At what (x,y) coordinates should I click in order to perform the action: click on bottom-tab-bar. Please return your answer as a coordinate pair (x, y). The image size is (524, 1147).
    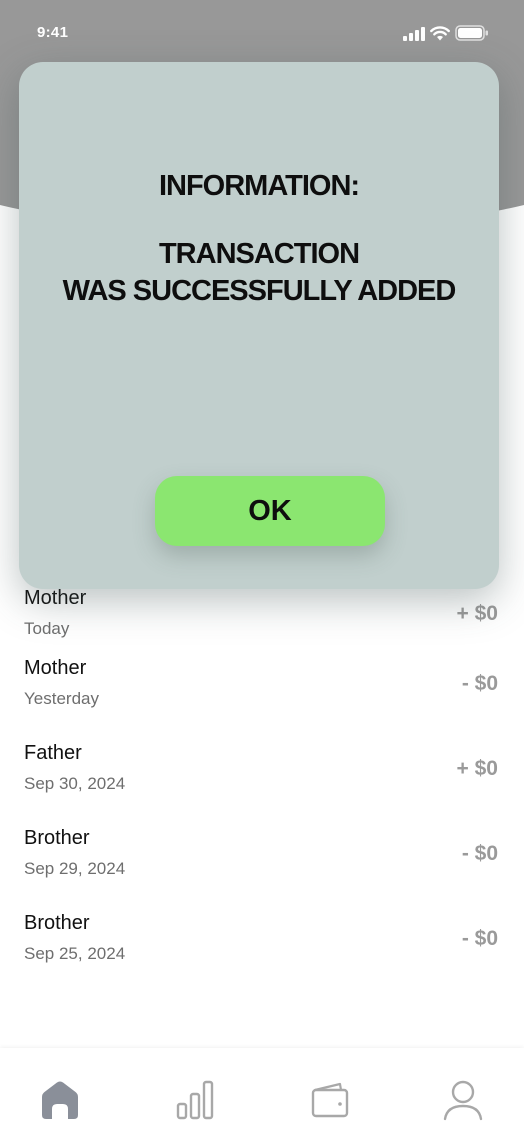
    Looking at the image, I should click on (262, 1097).